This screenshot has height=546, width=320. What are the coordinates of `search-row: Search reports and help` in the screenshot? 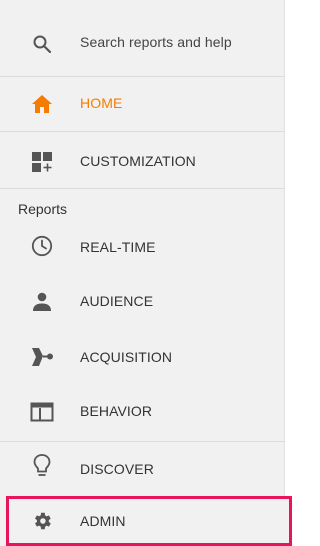 It's located at (142, 44).